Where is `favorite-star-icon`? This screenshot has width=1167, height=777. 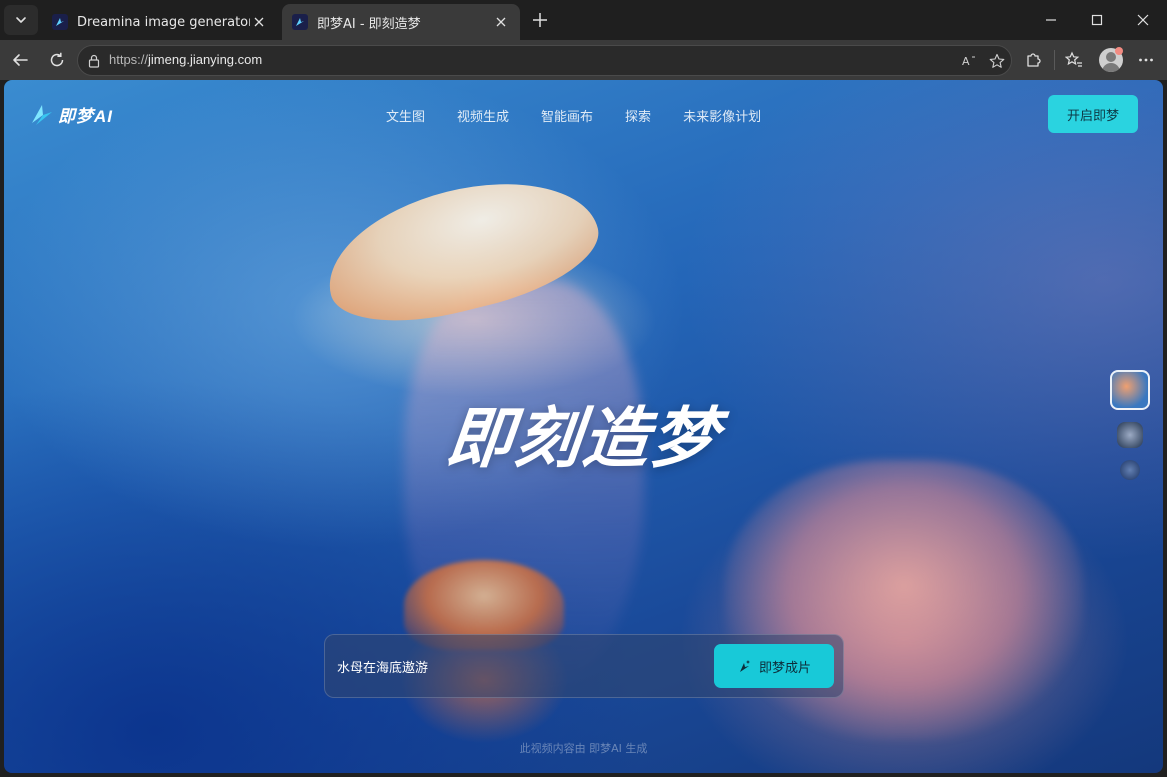
favorite-star-icon is located at coordinates (997, 61).